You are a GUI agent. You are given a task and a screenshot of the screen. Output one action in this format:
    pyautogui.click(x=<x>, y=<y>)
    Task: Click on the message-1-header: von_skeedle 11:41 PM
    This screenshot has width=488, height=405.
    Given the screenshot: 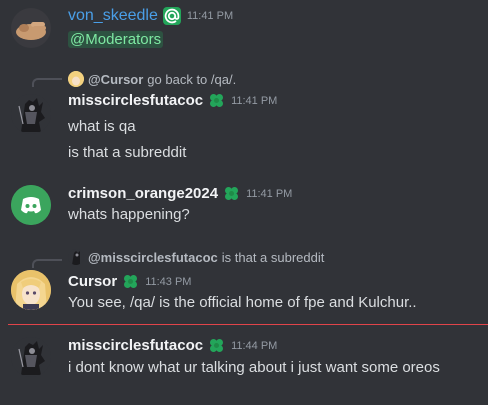 What is the action you would take?
    pyautogui.click(x=150, y=16)
    